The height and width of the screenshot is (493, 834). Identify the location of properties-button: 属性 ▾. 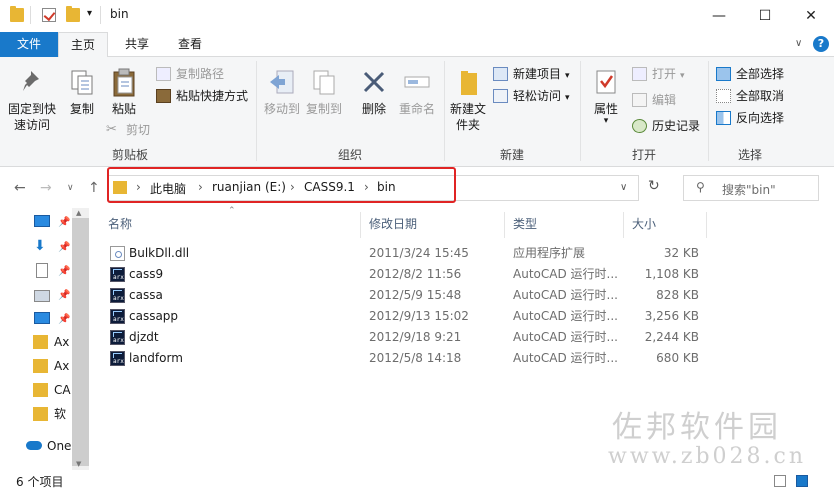
(606, 96).